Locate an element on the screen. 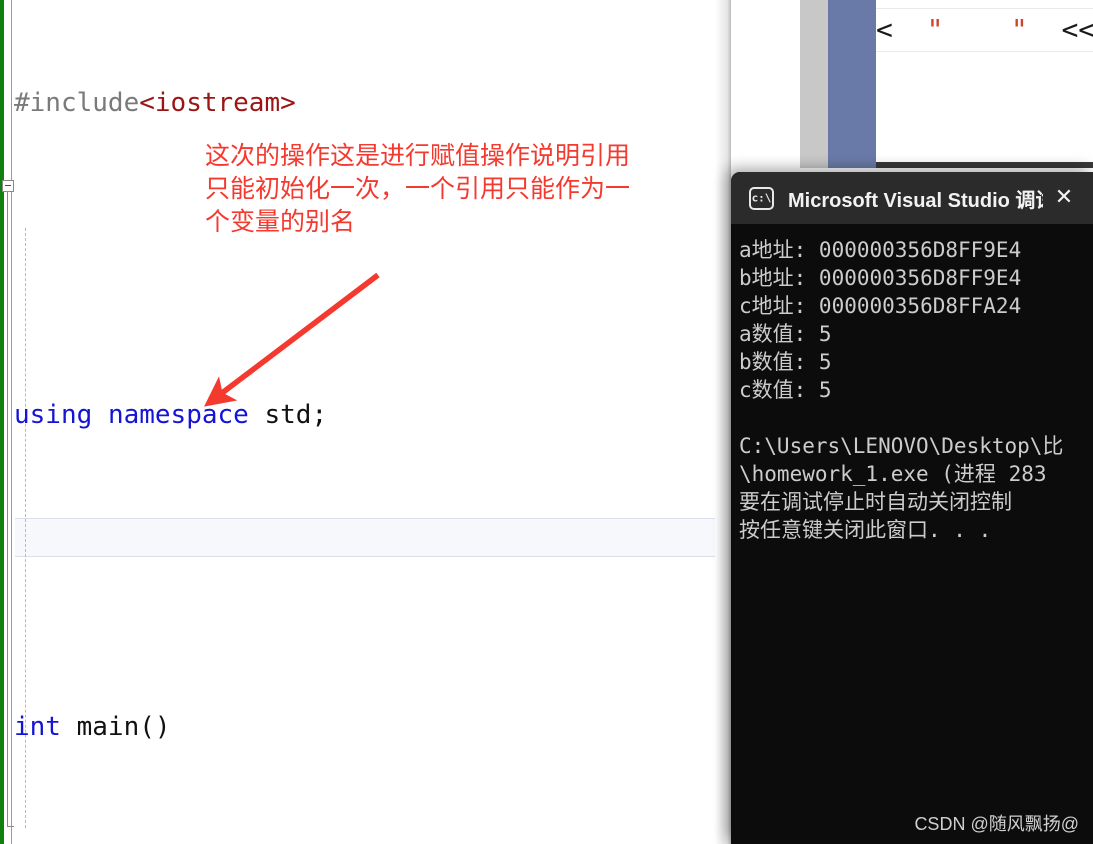  token-main-signature: main() is located at coordinates (123, 727).